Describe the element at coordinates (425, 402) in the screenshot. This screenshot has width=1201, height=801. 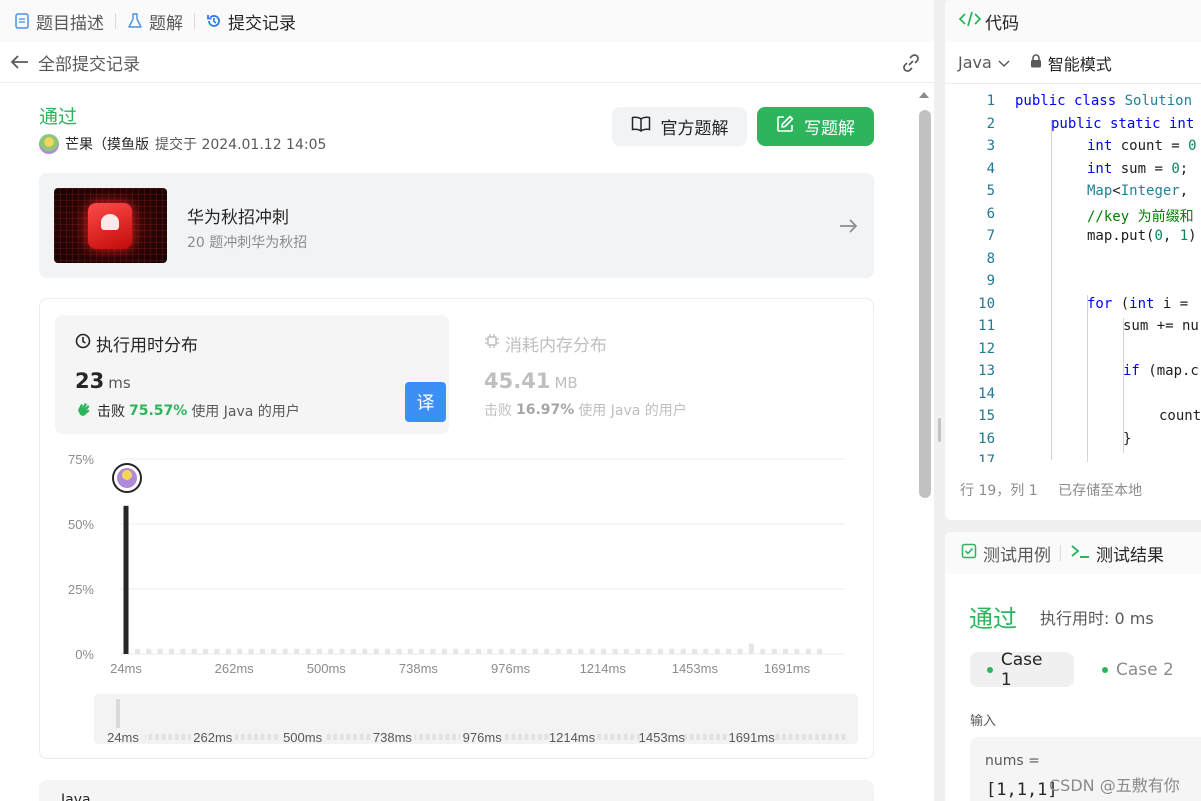
I see `translate-button: 译` at that location.